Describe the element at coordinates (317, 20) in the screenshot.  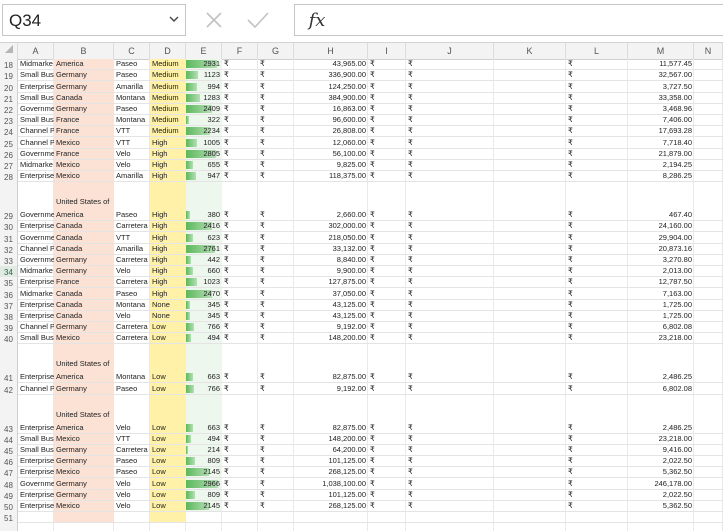
I see `function-icon: fx` at that location.